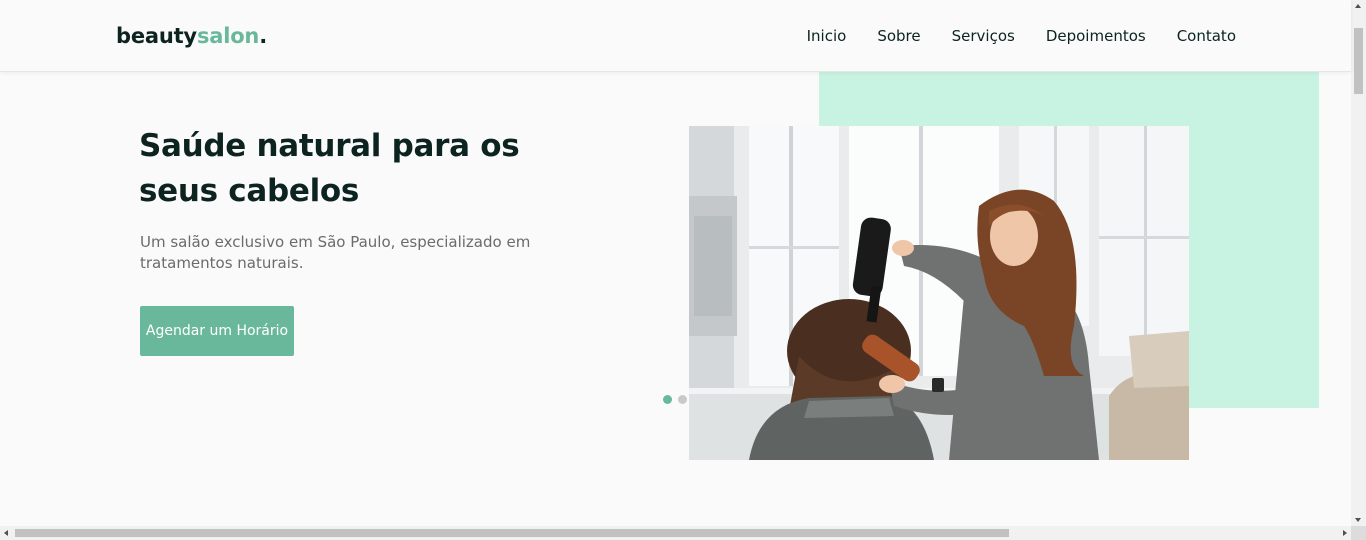  What do you see at coordinates (217, 331) in the screenshot?
I see `schedule-appointment-button: Agendar um Horário` at bounding box center [217, 331].